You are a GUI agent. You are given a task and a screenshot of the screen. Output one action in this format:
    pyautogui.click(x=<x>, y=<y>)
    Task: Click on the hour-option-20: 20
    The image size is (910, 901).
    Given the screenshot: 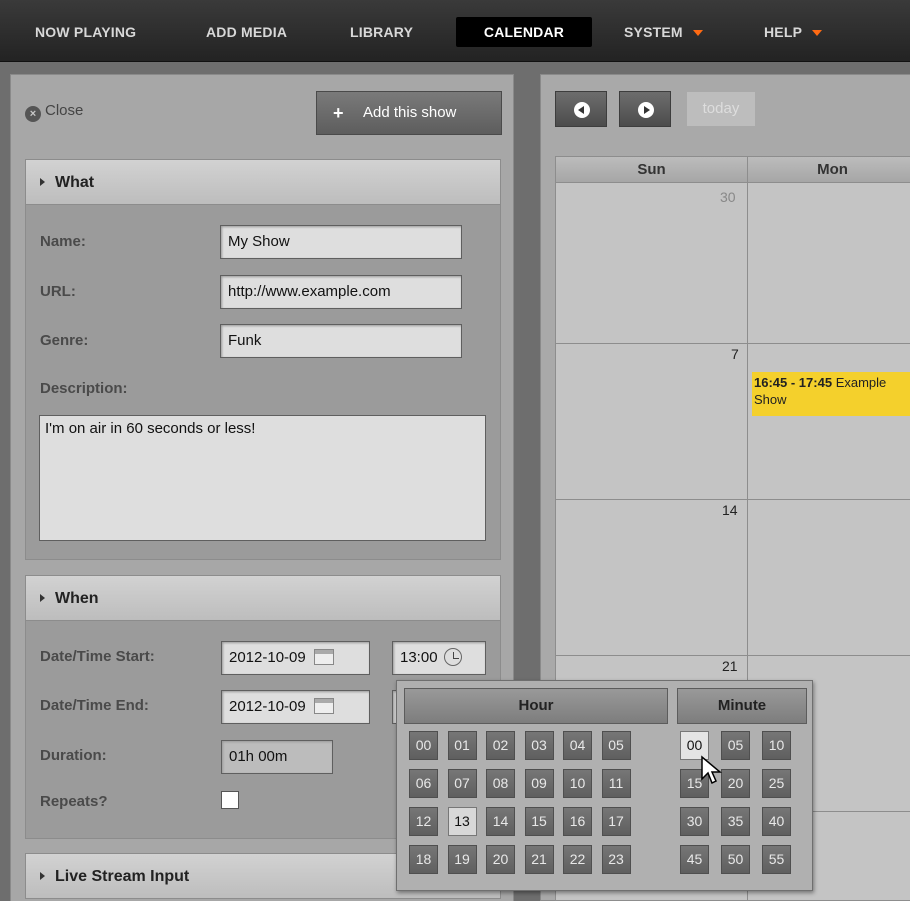 What is the action you would take?
    pyautogui.click(x=500, y=859)
    